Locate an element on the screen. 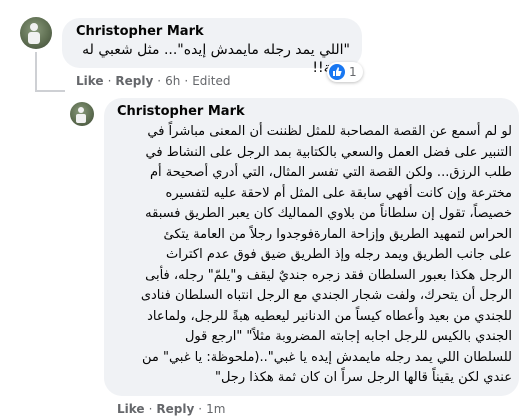  timestamp: 6h is located at coordinates (172, 81).